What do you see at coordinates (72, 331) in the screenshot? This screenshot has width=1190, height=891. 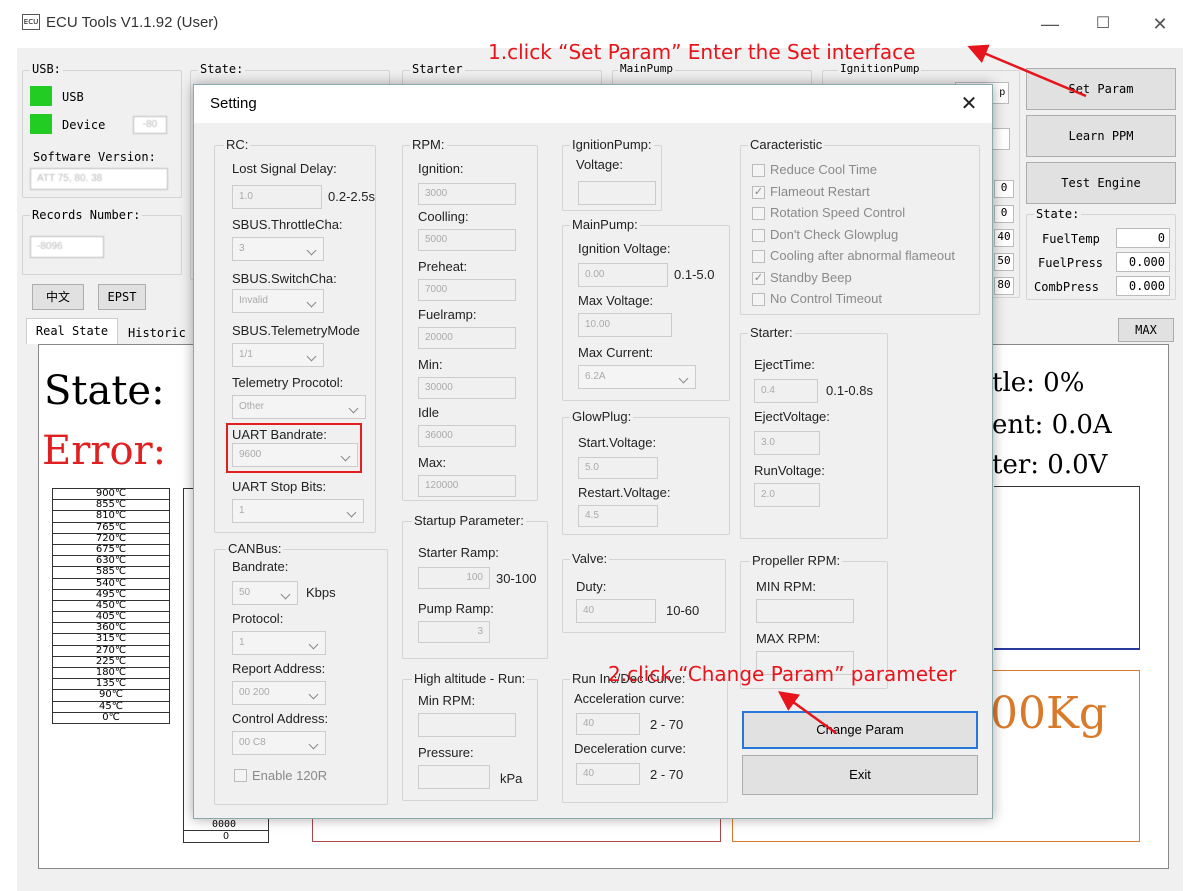 I see `tab-real-state: Real State` at bounding box center [72, 331].